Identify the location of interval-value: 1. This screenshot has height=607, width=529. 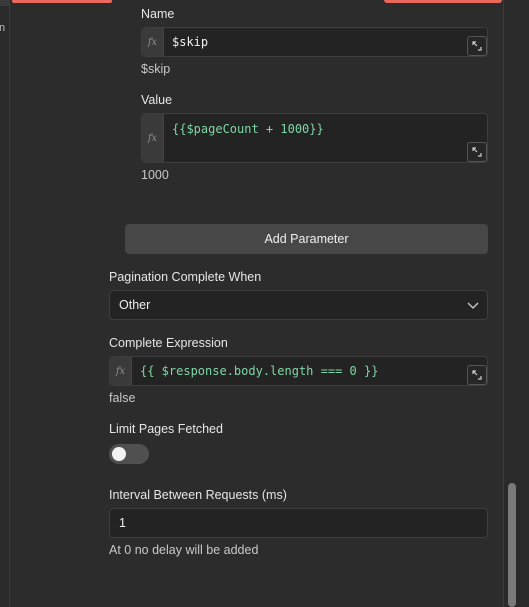
(122, 523).